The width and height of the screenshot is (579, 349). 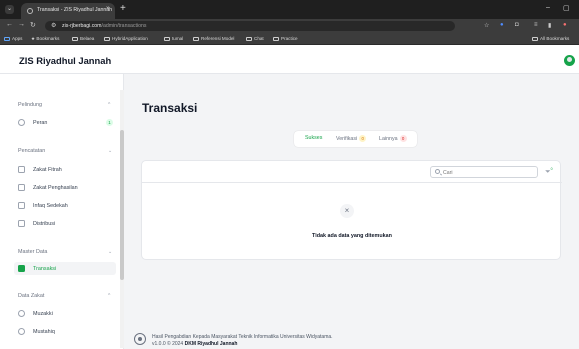 What do you see at coordinates (65, 187) in the screenshot?
I see `sidebar-item-zakat-penghasilan: Zakat Penghasilan` at bounding box center [65, 187].